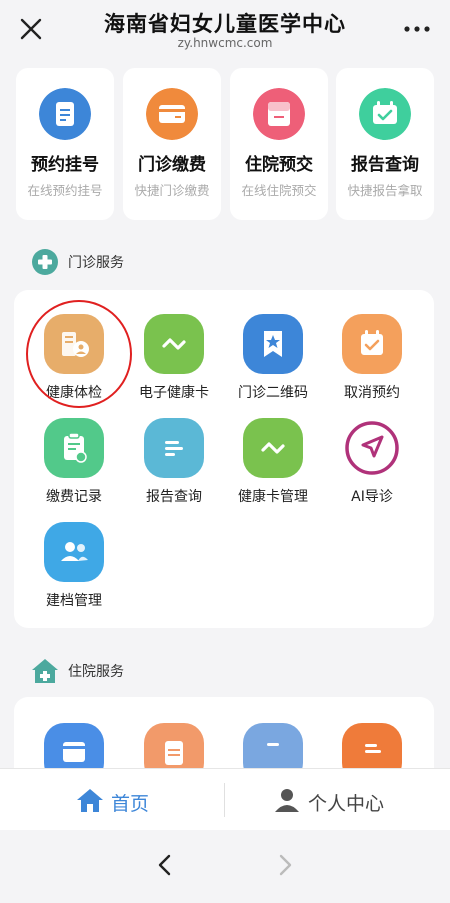  What do you see at coordinates (385, 144) in the screenshot?
I see `quick-card-report-query: 报告查询 快捷报告拿取` at bounding box center [385, 144].